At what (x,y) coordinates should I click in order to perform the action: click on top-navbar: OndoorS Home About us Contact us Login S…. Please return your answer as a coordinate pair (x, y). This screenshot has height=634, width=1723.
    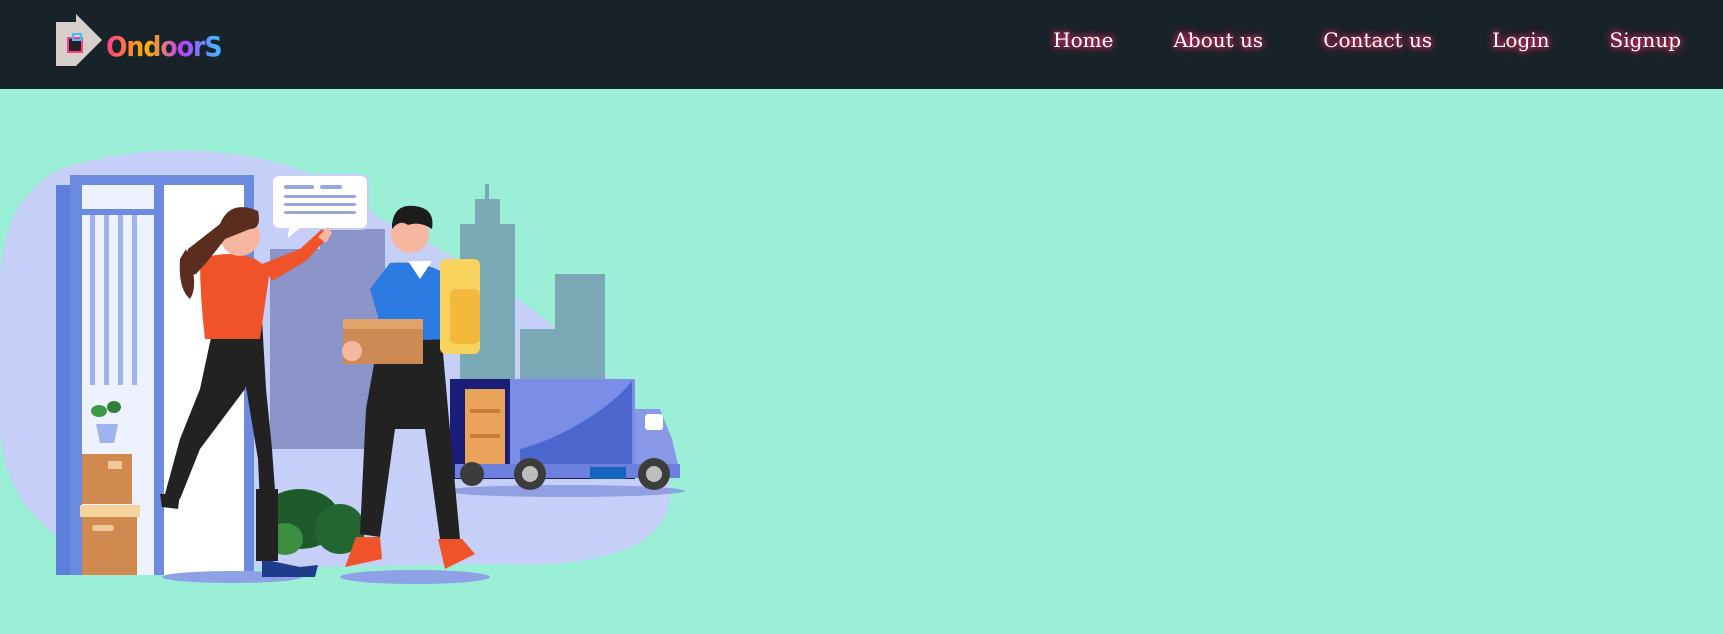
    Looking at the image, I should click on (861, 44).